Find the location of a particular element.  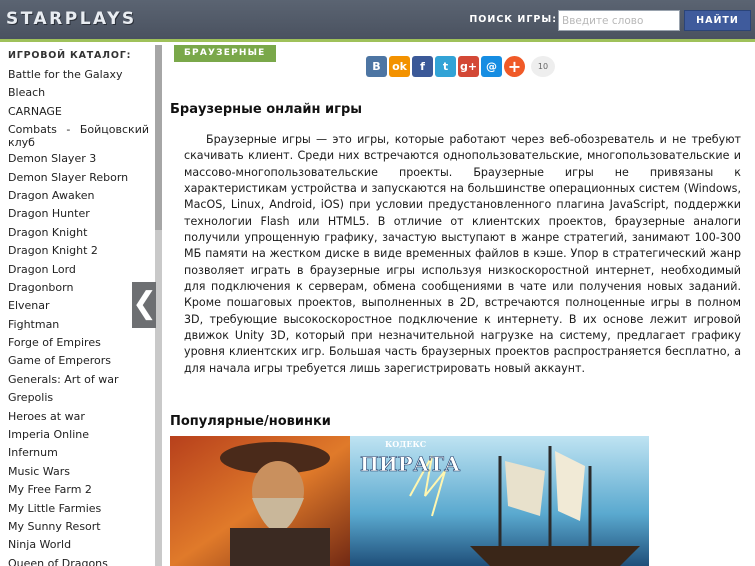

facebook-share-icon: f is located at coordinates (422, 66).